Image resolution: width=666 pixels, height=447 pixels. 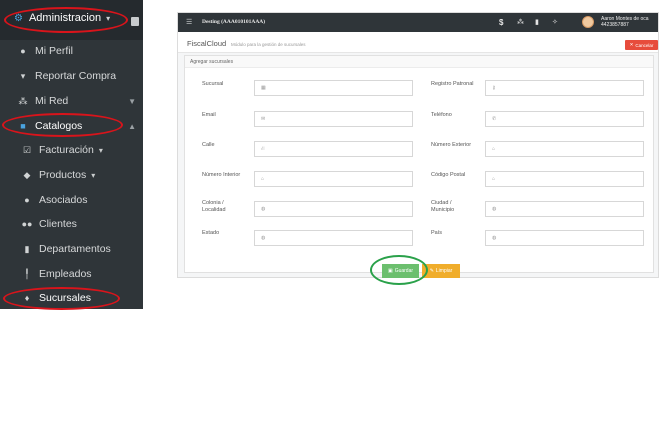 I want to click on users-icon: ●●, so click(x=27, y=224).